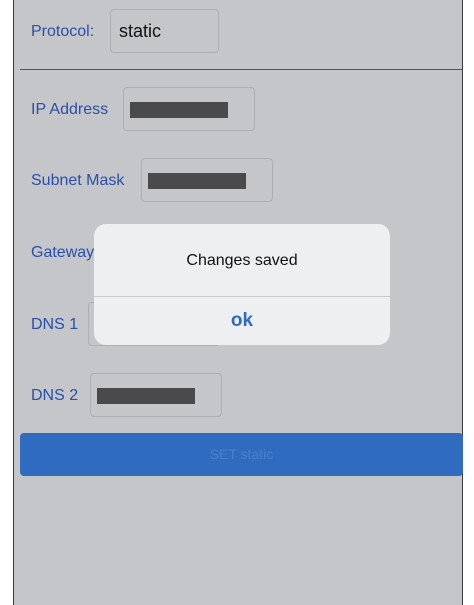 The width and height of the screenshot is (474, 605). Describe the element at coordinates (140, 31) in the screenshot. I see `protocol-value: static` at that location.